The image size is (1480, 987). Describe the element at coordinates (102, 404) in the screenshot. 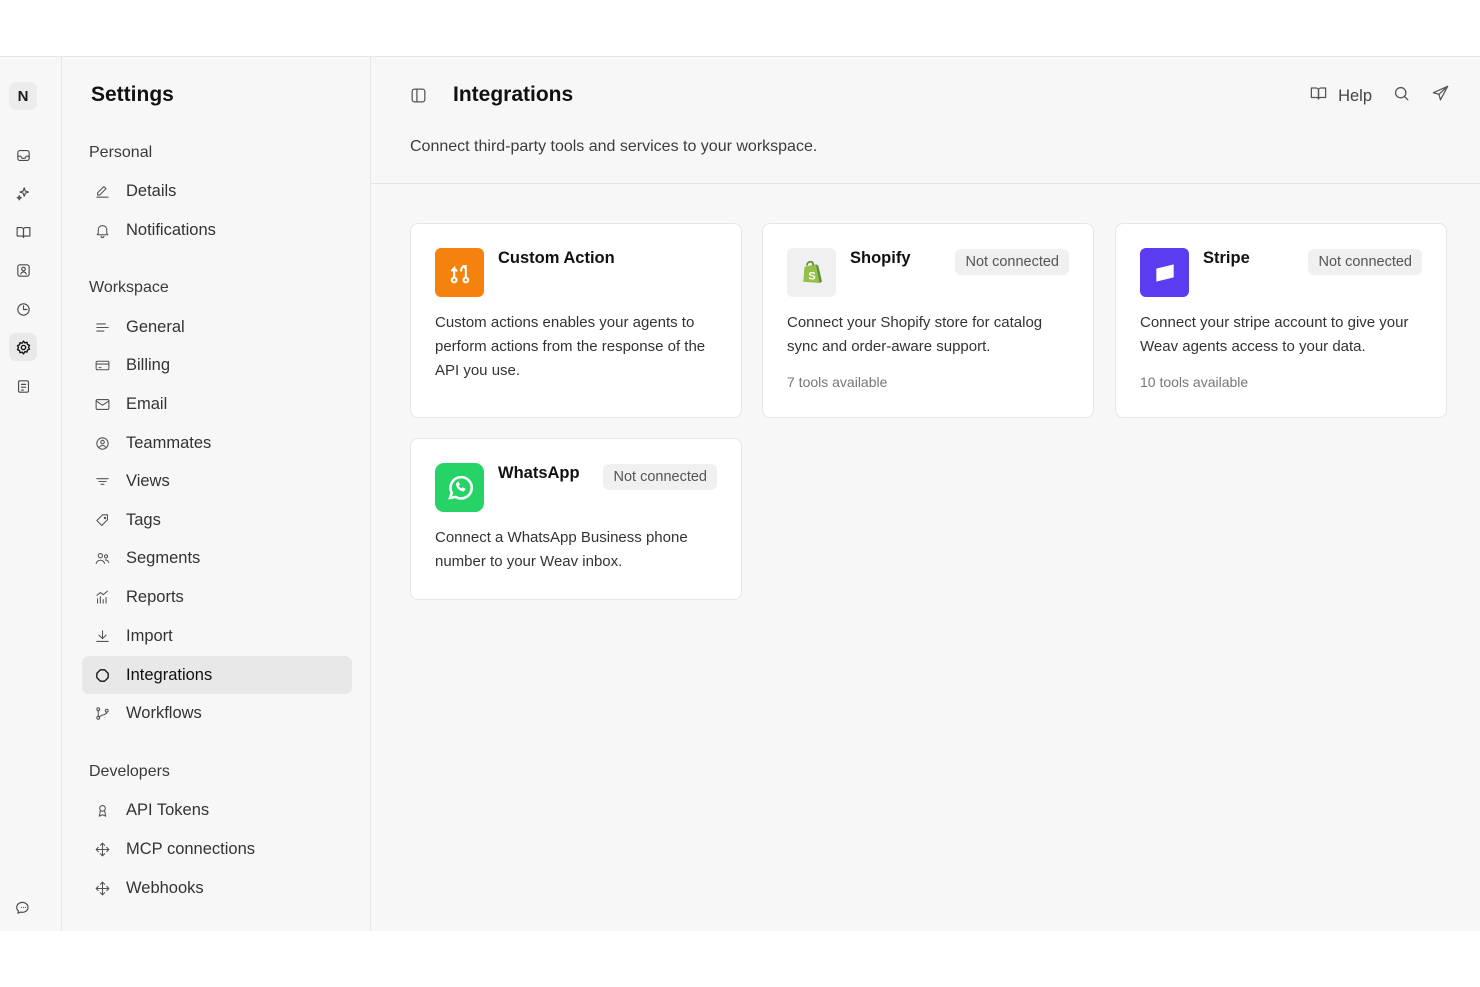

I see `mail-icon` at that location.